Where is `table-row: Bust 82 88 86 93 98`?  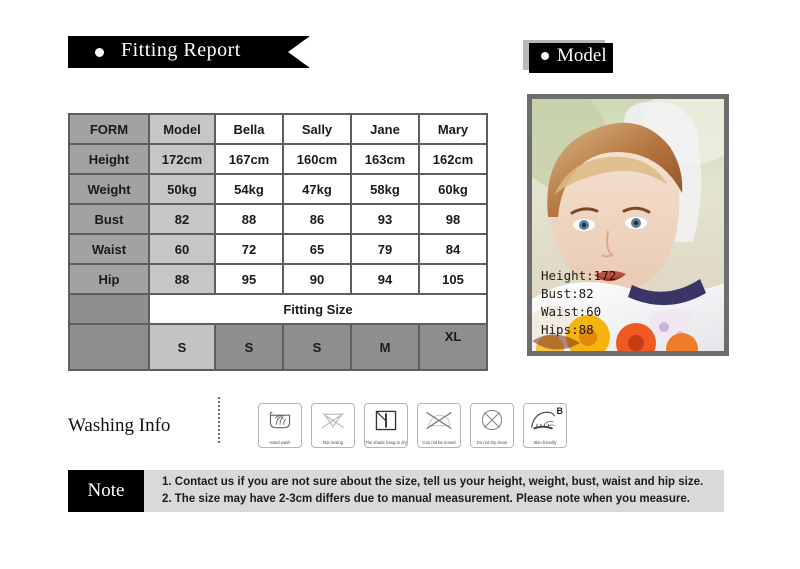 table-row: Bust 82 88 86 93 98 is located at coordinates (278, 219).